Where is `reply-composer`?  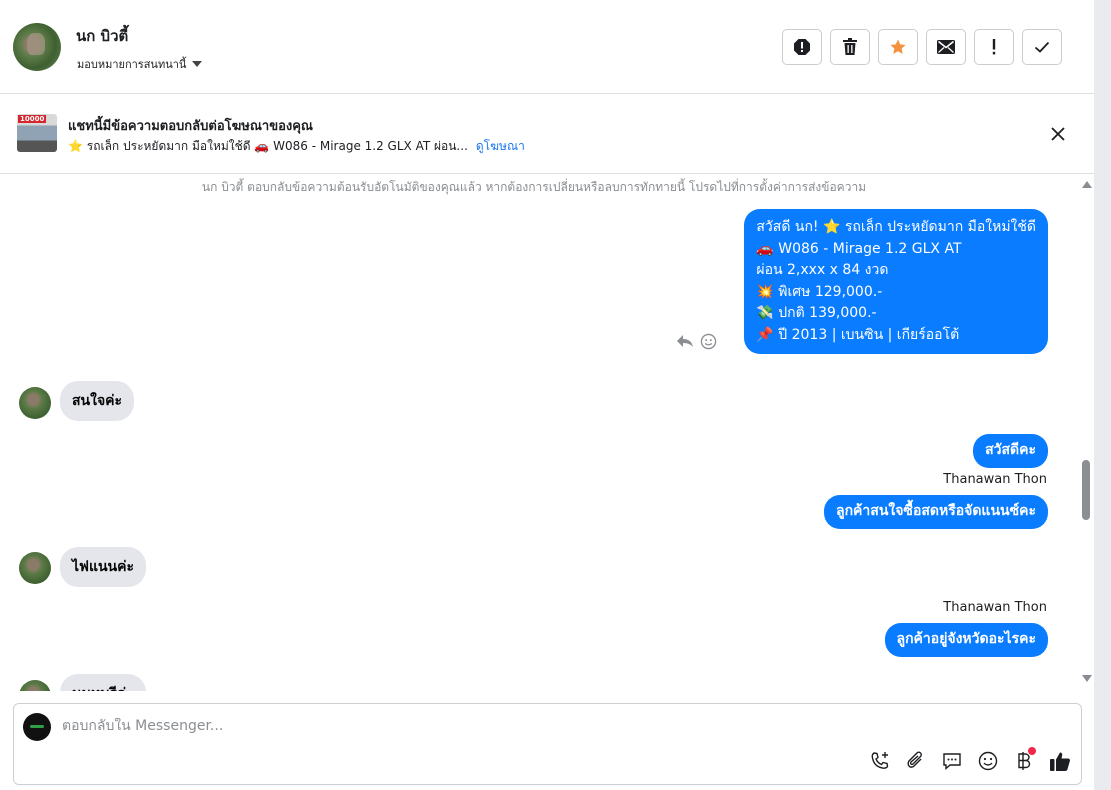
reply-composer is located at coordinates (547, 744).